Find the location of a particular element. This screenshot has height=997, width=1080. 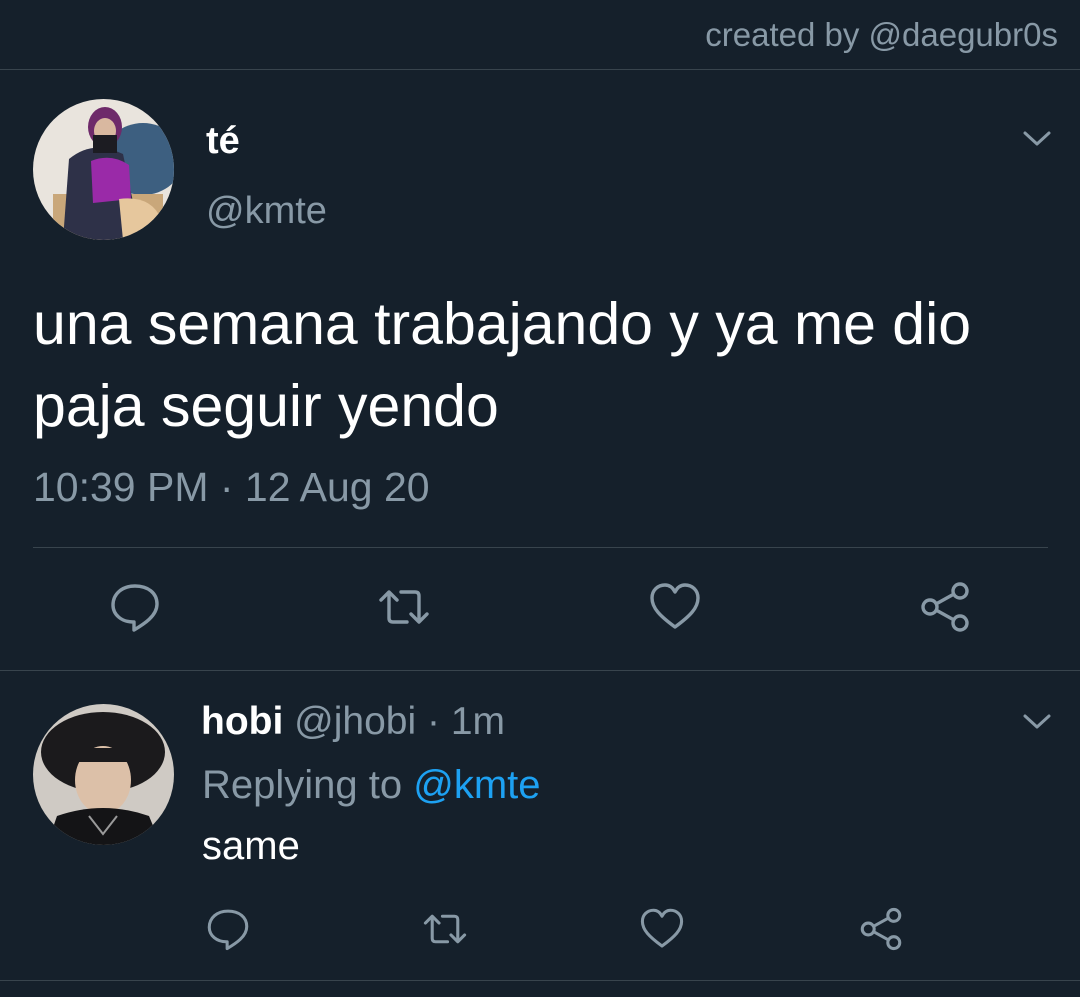

watermark-credit: created by @daegubr0s is located at coordinates (881, 34).